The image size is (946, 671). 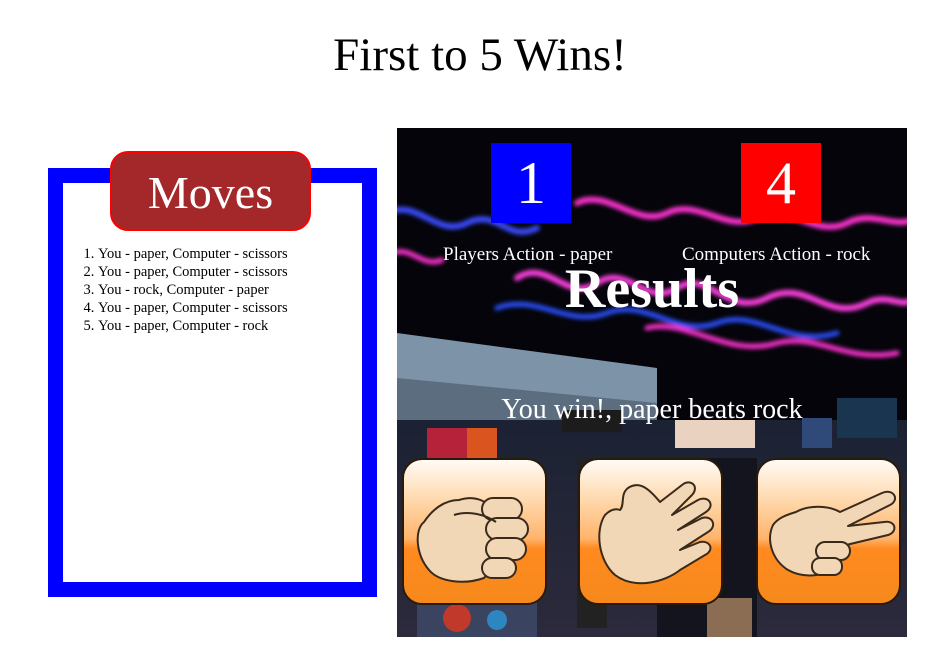 What do you see at coordinates (652, 289) in the screenshot?
I see `results-title: Results` at bounding box center [652, 289].